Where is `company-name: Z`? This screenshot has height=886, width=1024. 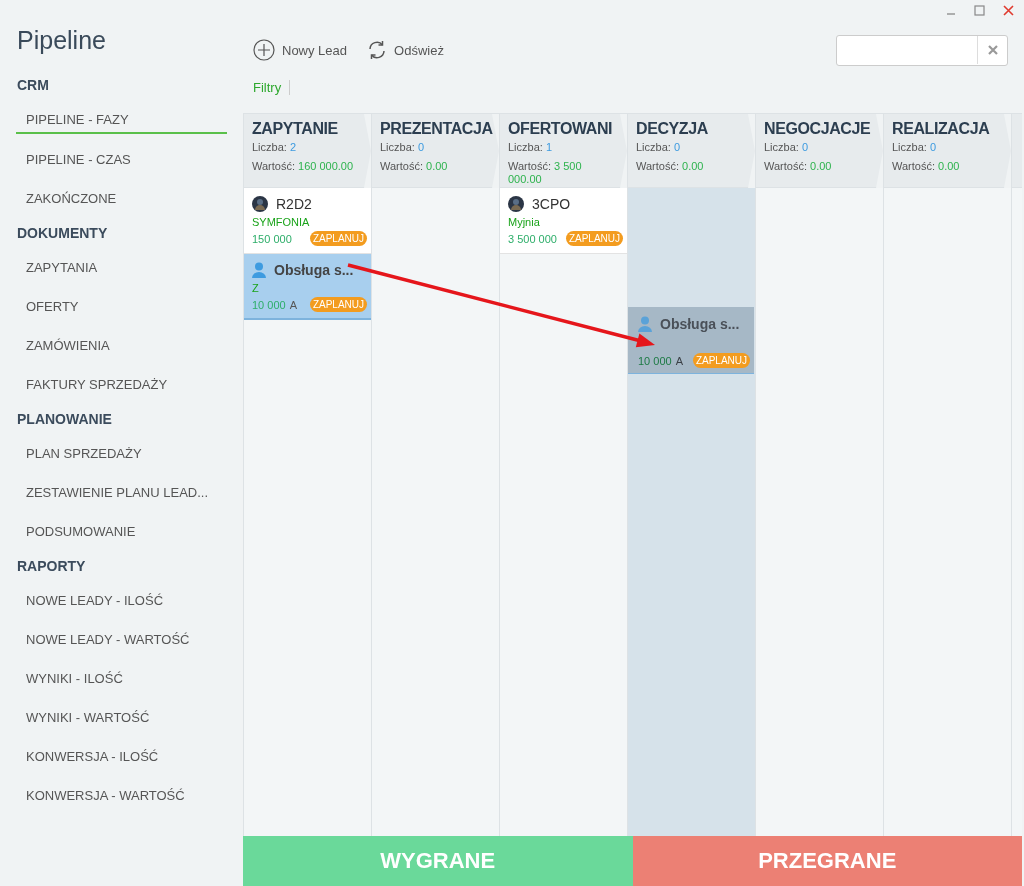
company-name: Z is located at coordinates (256, 288).